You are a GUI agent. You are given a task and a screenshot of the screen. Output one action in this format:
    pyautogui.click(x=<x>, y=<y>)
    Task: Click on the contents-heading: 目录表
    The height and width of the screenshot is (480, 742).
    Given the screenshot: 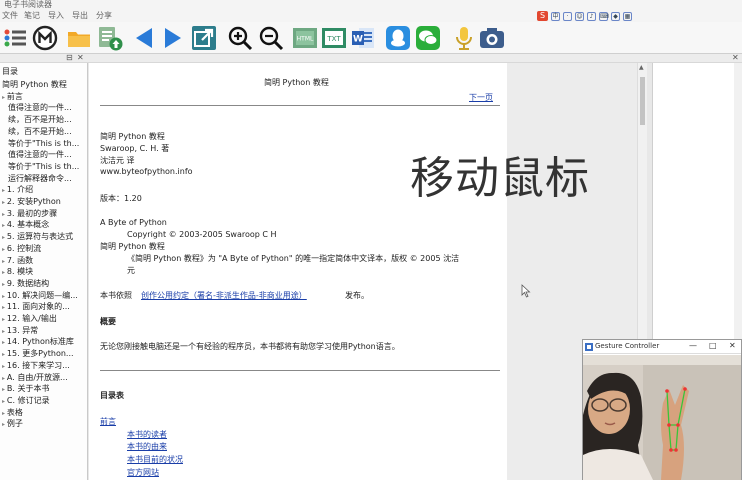 What is the action you would take?
    pyautogui.click(x=112, y=395)
    